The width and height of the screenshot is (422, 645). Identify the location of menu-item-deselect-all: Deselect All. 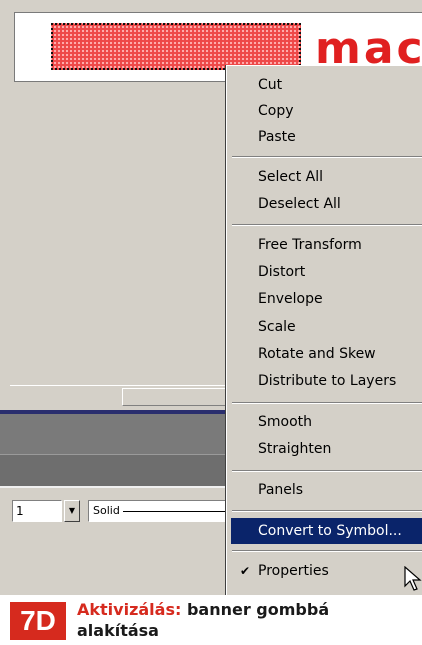
(326, 204).